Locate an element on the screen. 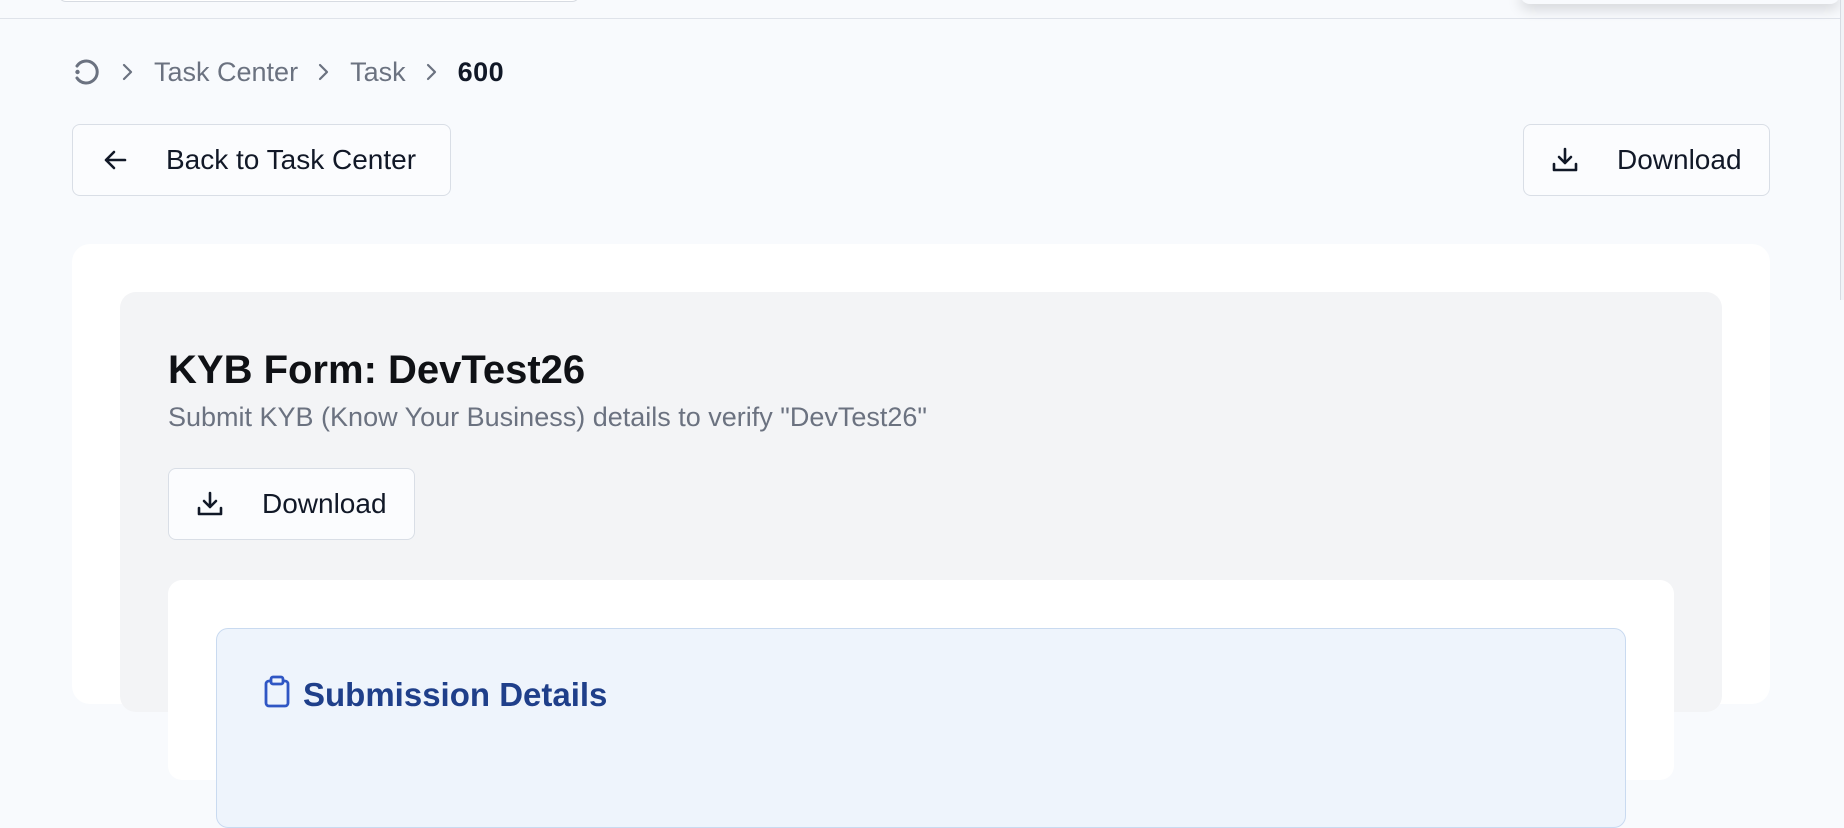 The image size is (1844, 828). download-button: Download is located at coordinates (1646, 160).